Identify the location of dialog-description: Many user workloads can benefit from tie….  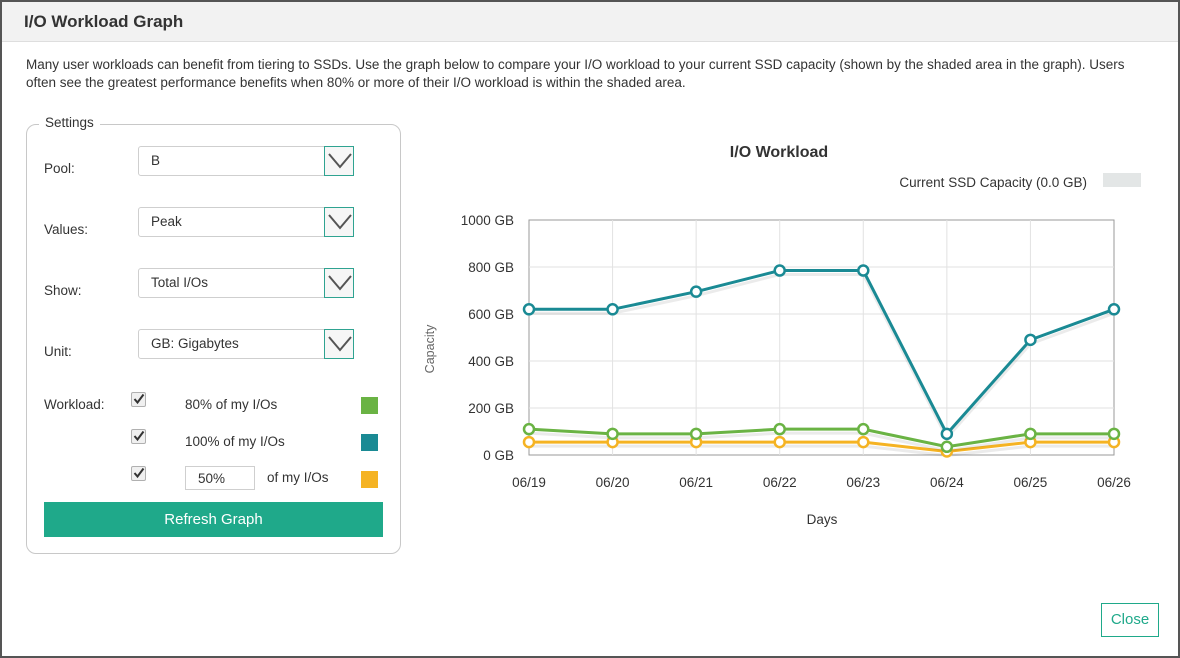
(575, 73).